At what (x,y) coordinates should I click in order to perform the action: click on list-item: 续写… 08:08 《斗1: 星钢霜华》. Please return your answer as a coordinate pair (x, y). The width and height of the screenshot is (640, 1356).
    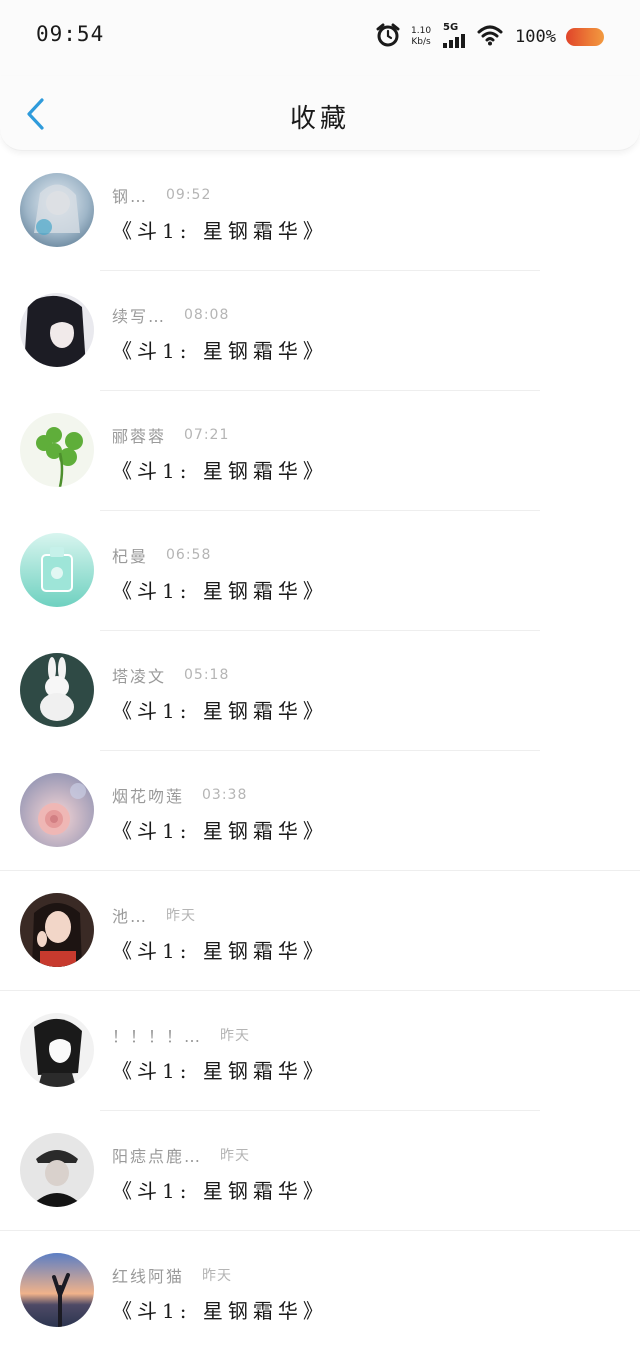
    Looking at the image, I should click on (320, 331).